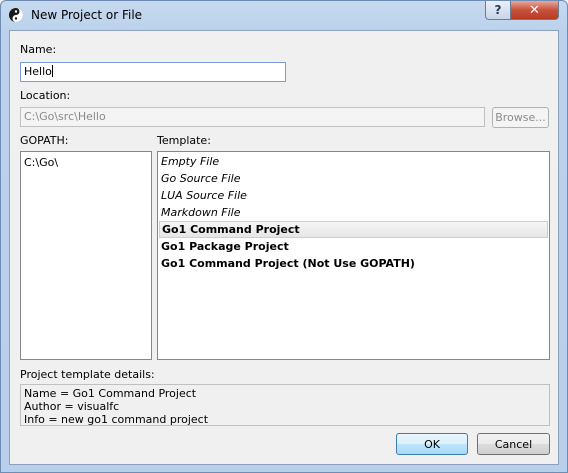 The width and height of the screenshot is (568, 473). I want to click on template-item-go-source-file: Go Source File, so click(200, 178).